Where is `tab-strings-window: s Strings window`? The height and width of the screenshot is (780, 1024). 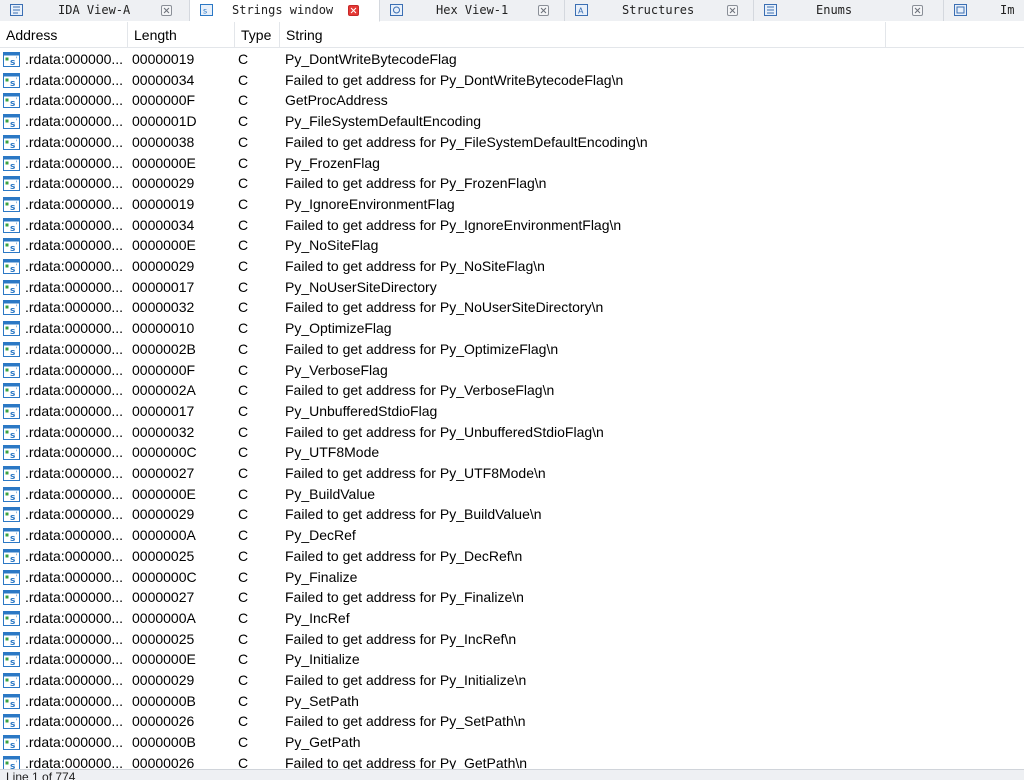 tab-strings-window: s Strings window is located at coordinates (285, 11).